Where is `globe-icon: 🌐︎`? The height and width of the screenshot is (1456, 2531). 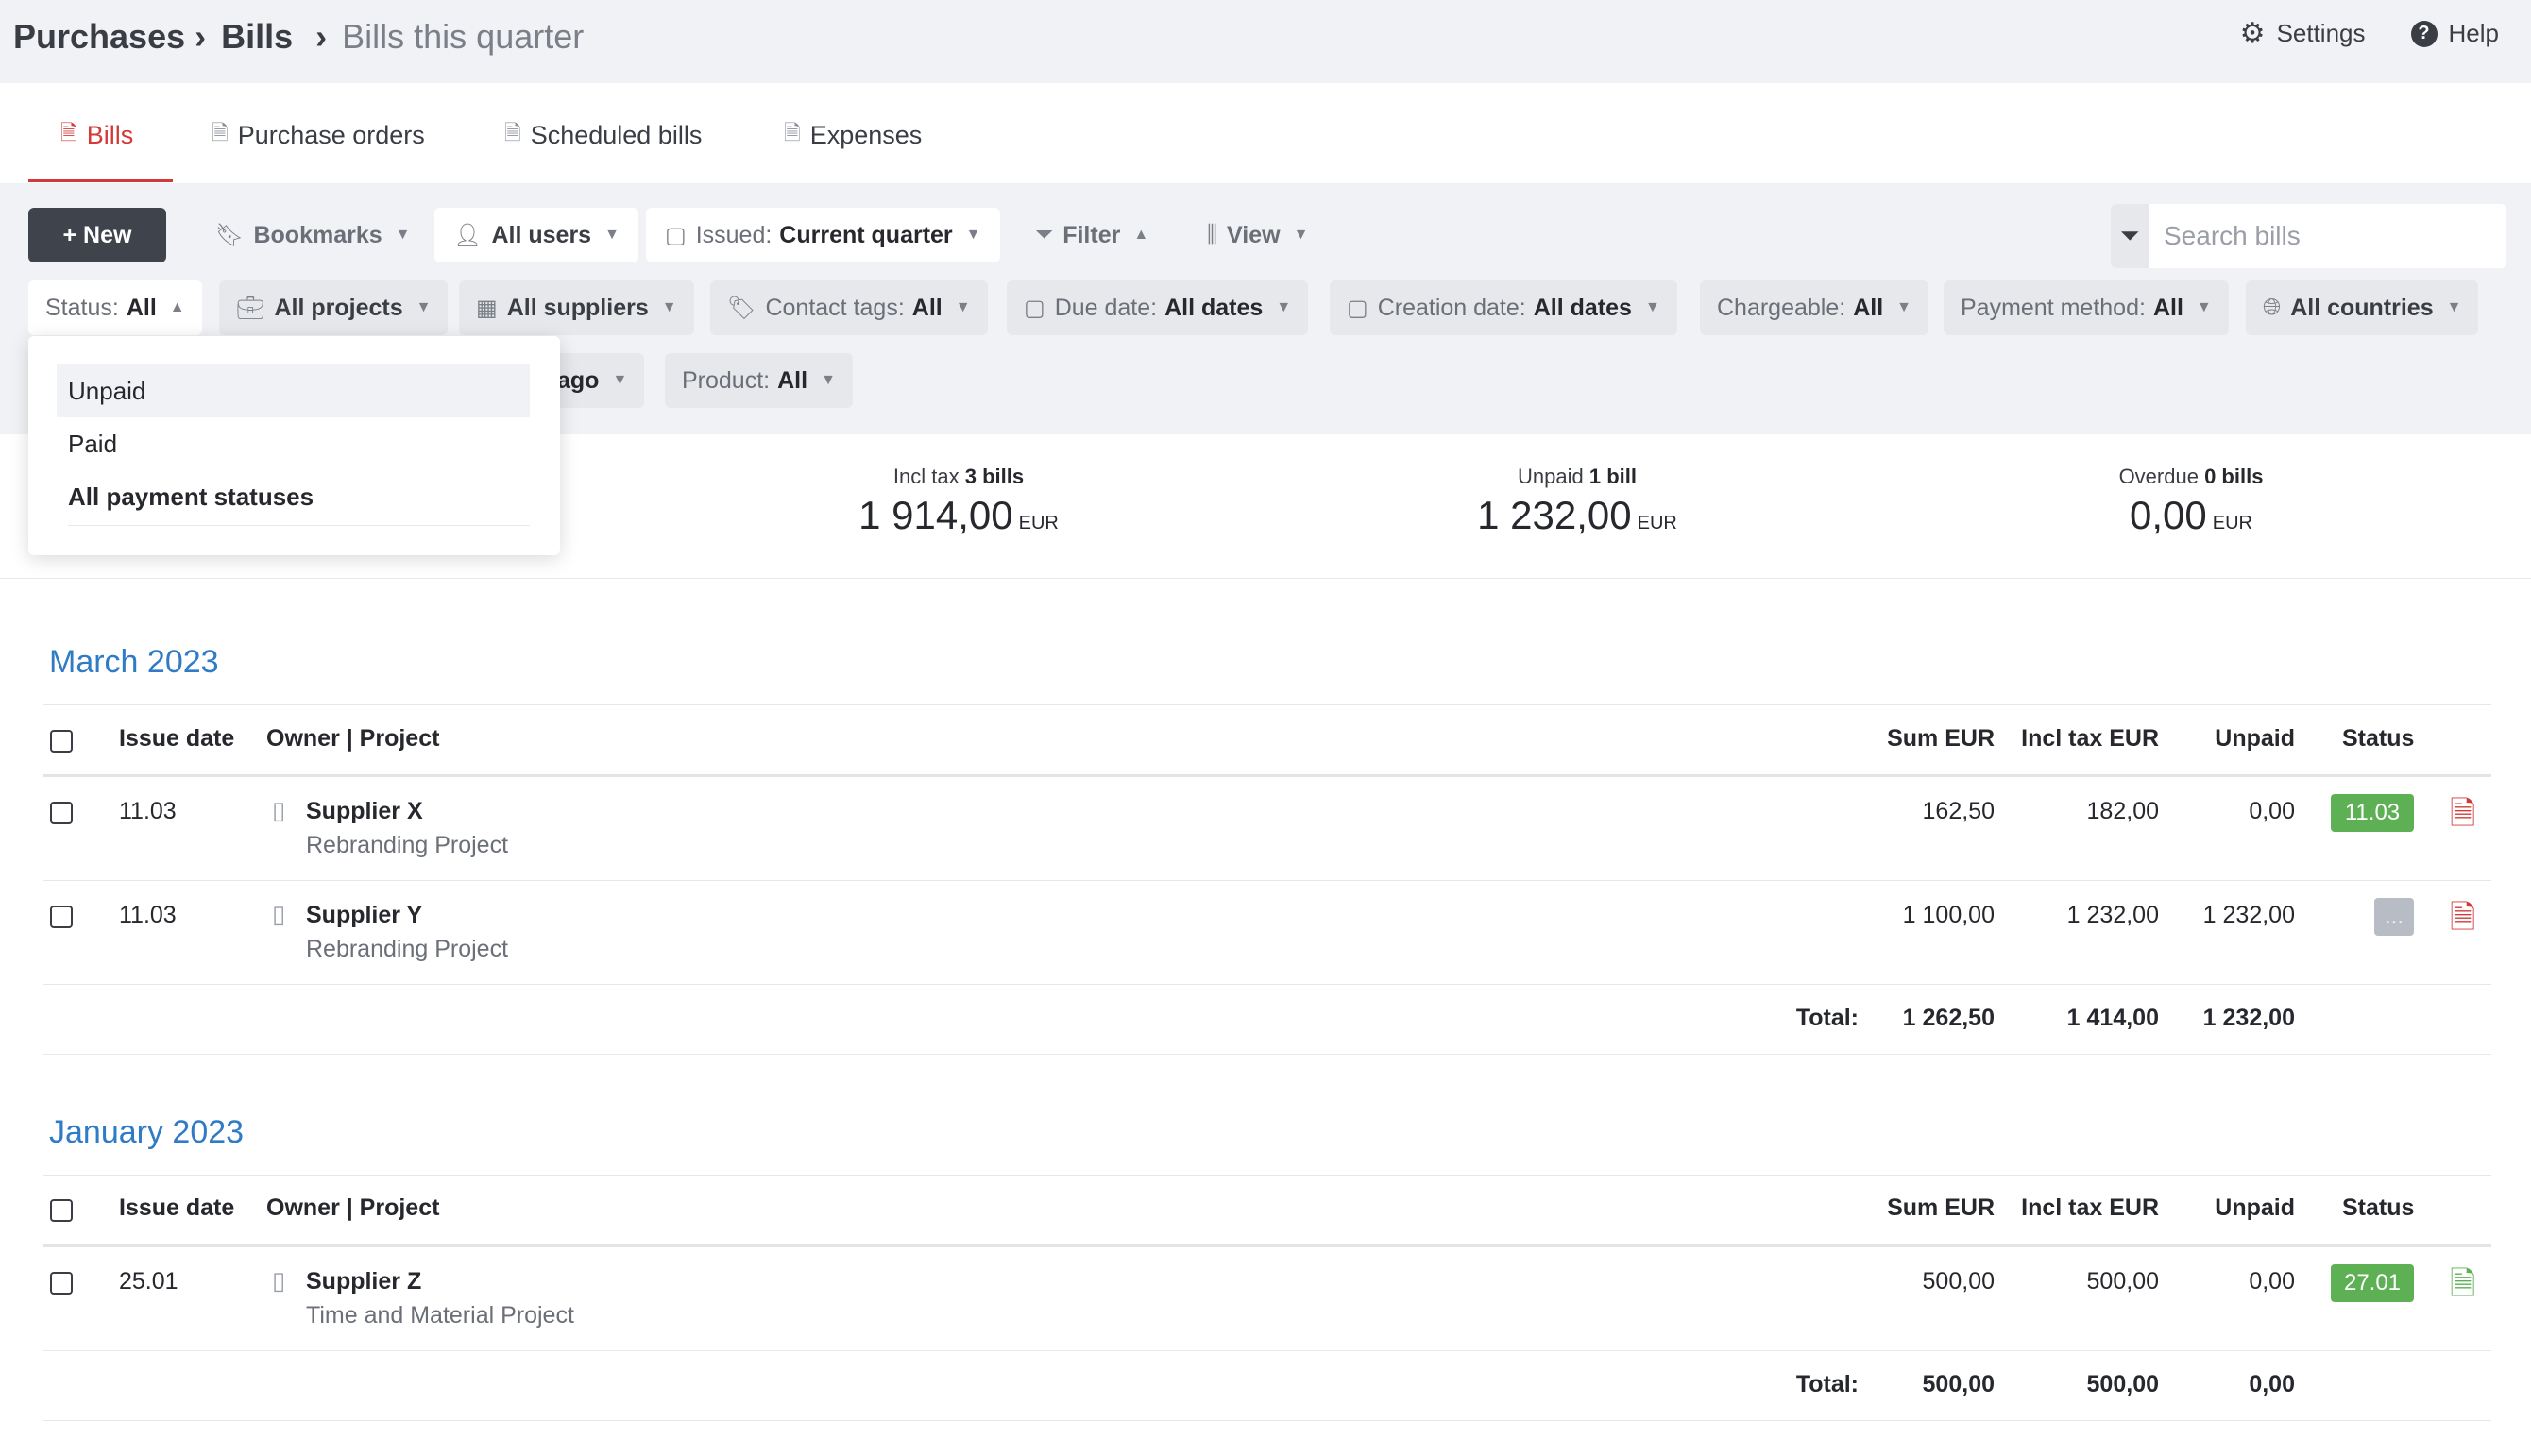 globe-icon: 🌐︎ is located at coordinates (2272, 307).